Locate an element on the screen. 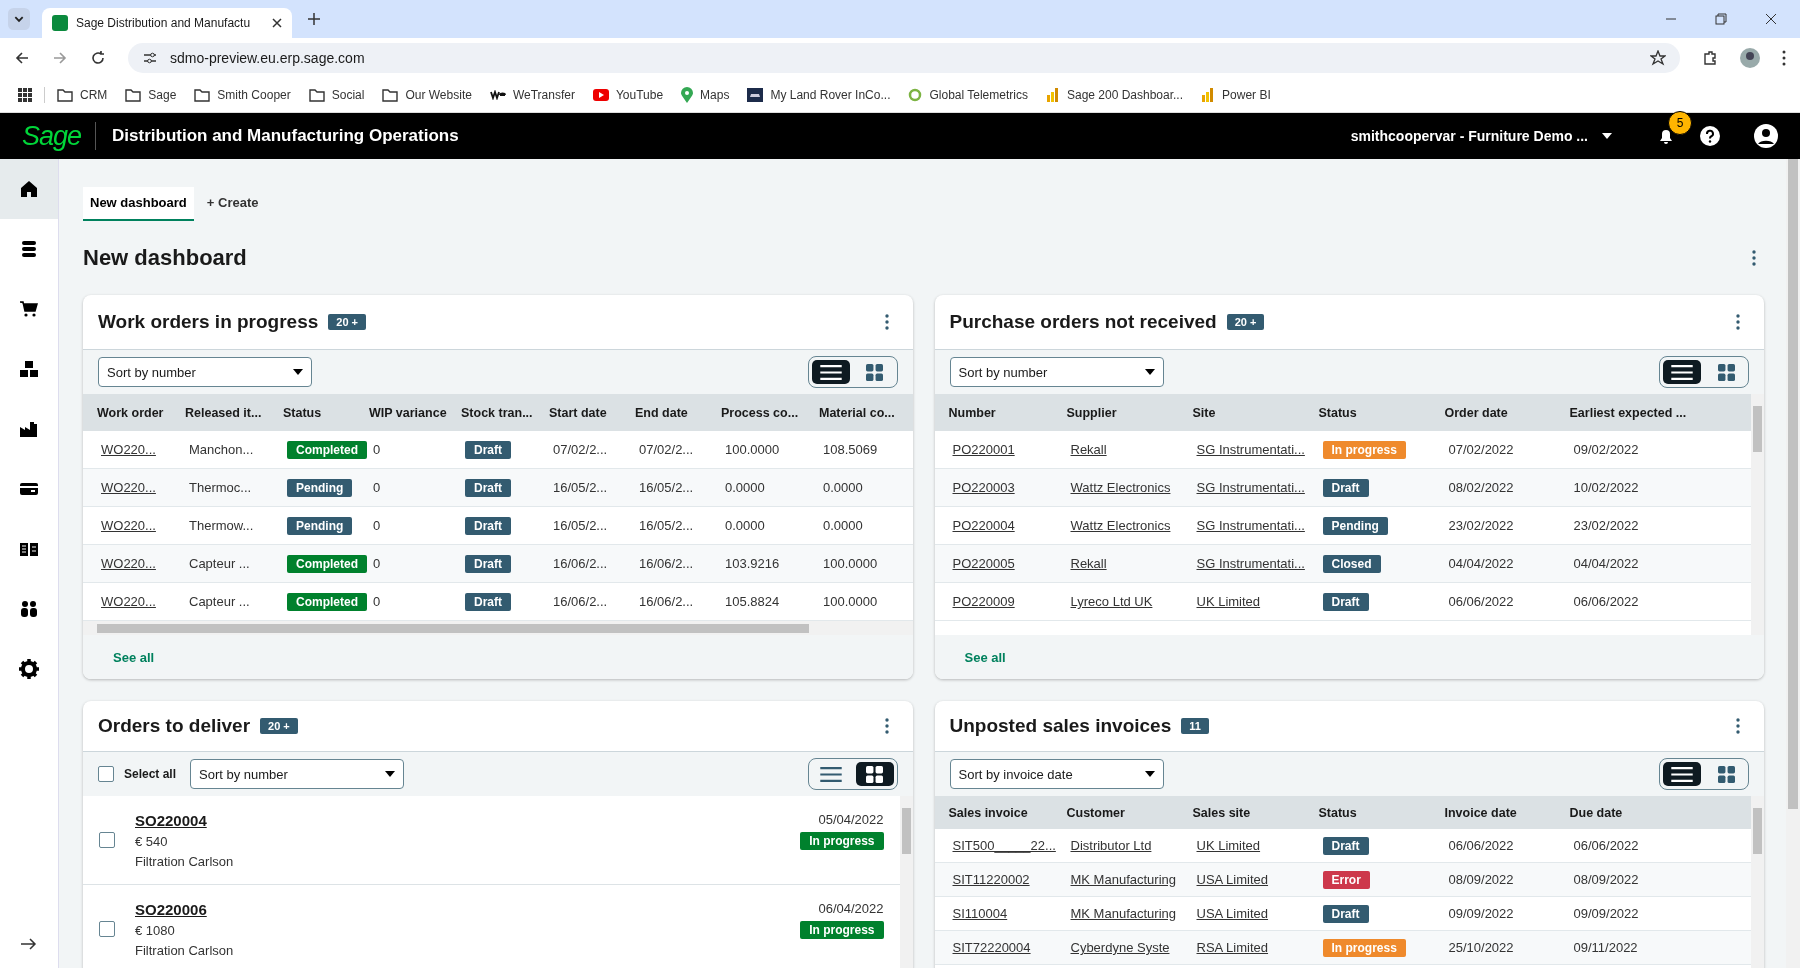  column-header: Sales site is located at coordinates (1241, 812).